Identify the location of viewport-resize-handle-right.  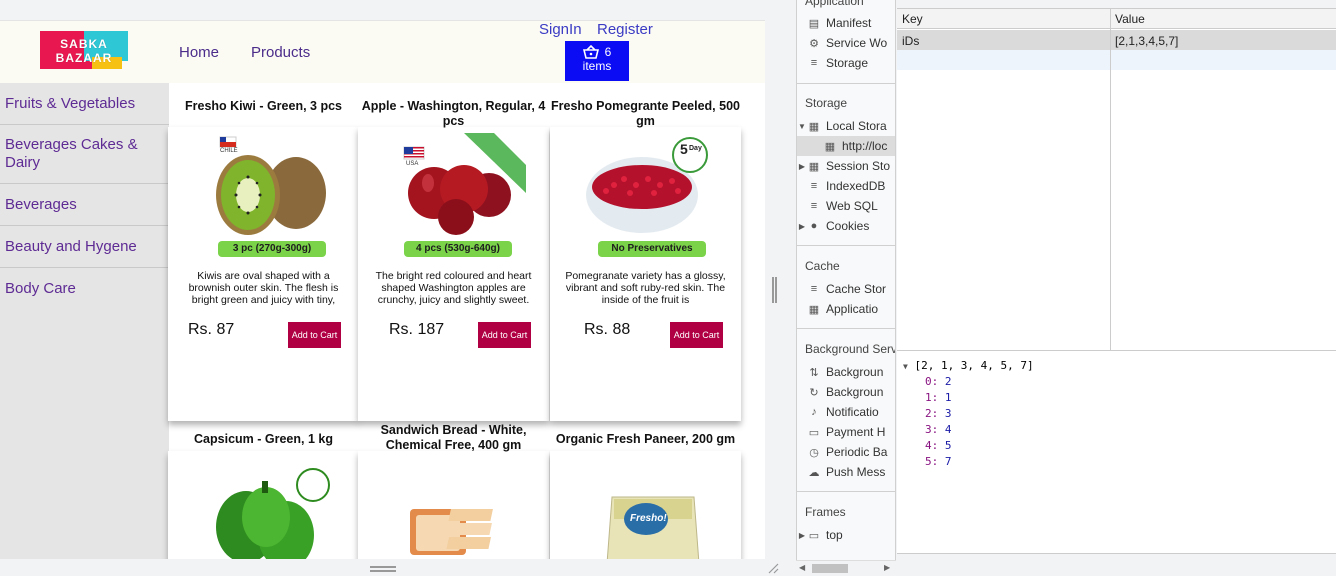
(774, 290).